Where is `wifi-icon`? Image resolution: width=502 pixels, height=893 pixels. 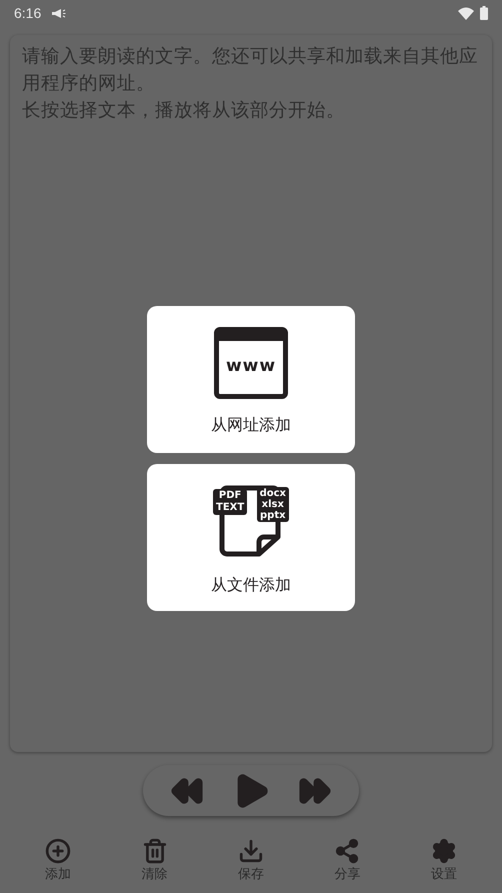
wifi-icon is located at coordinates (466, 13).